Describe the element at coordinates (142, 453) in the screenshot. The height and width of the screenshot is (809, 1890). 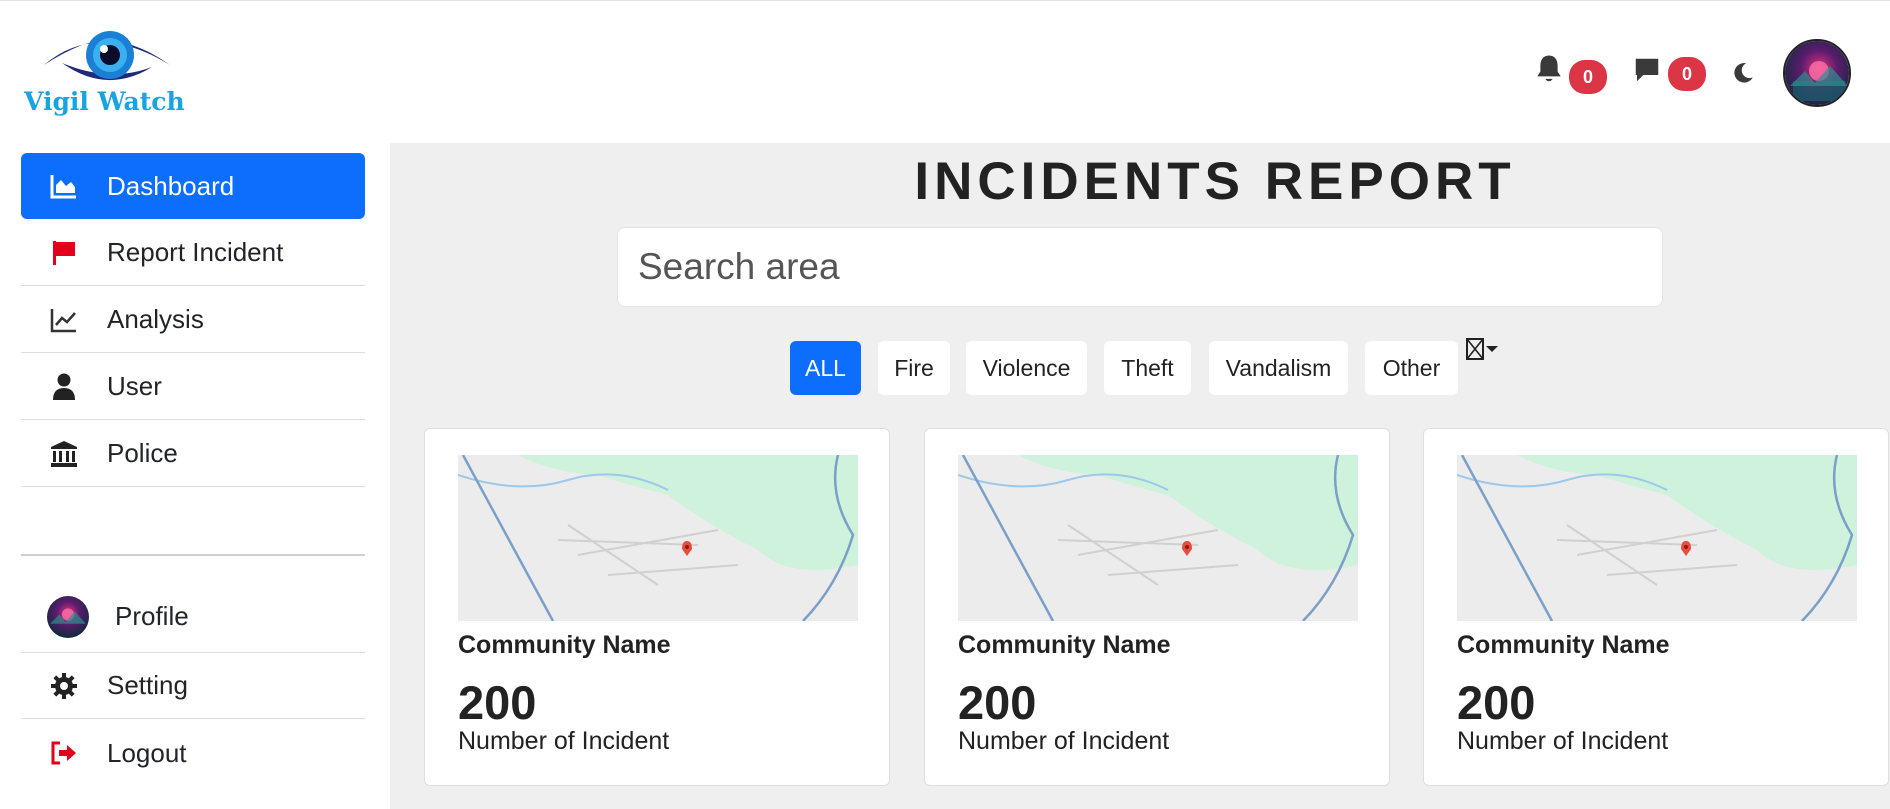
I see `sidebar-item-label: Police` at that location.